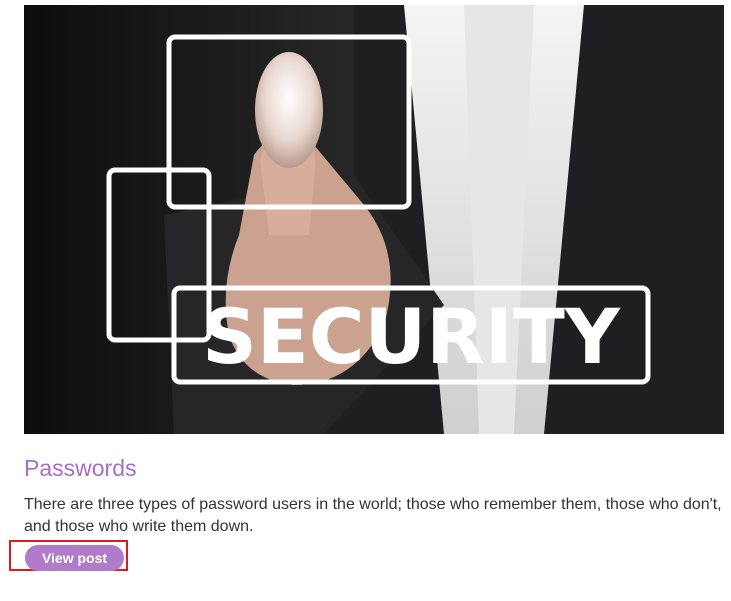 This screenshot has height=601, width=731. I want to click on security-image-text: SECURITY, so click(411, 336).